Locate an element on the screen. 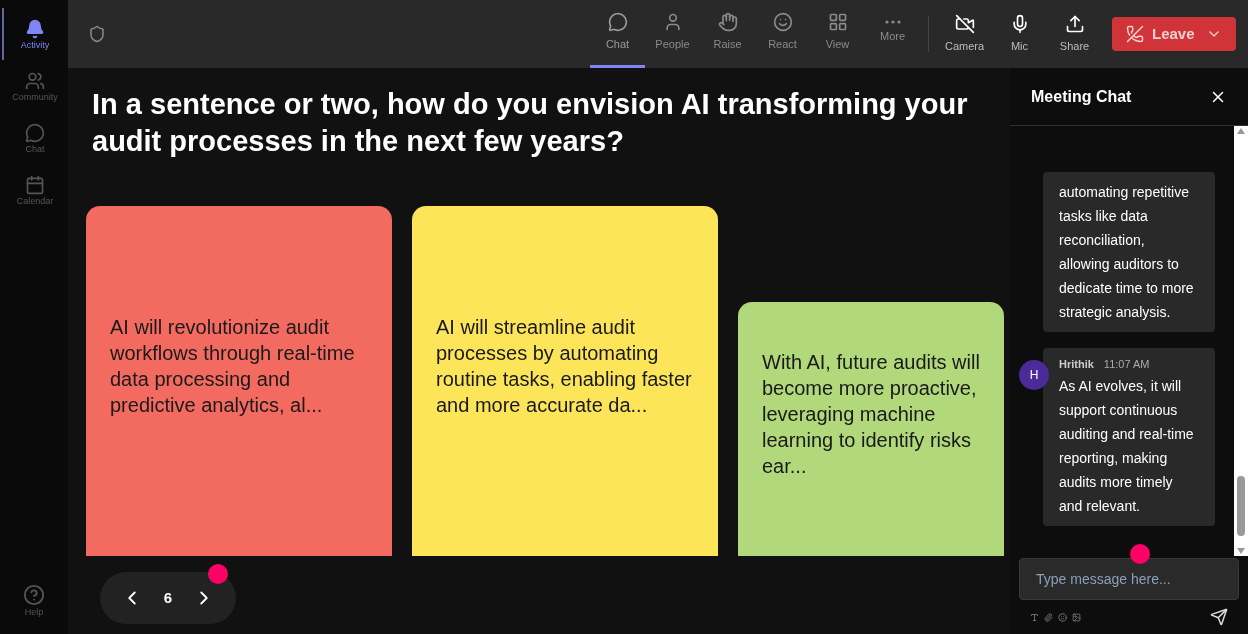 Image resolution: width=1248 pixels, height=634 pixels. rail-item: Chat is located at coordinates (34, 138).